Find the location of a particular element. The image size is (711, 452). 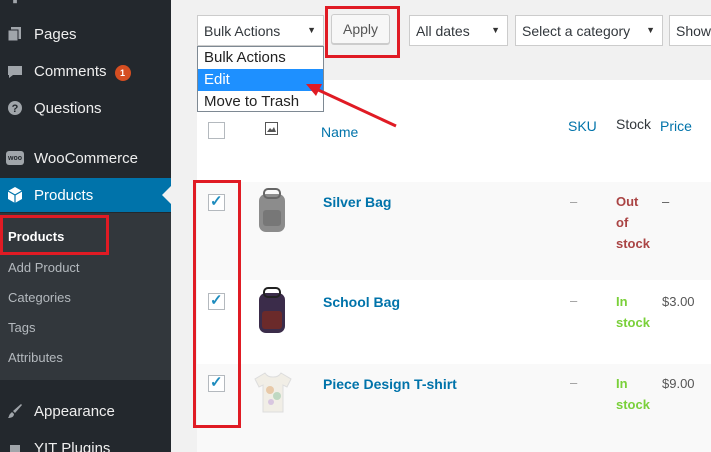

dashboard-icon: ▪ is located at coordinates (15, 5).